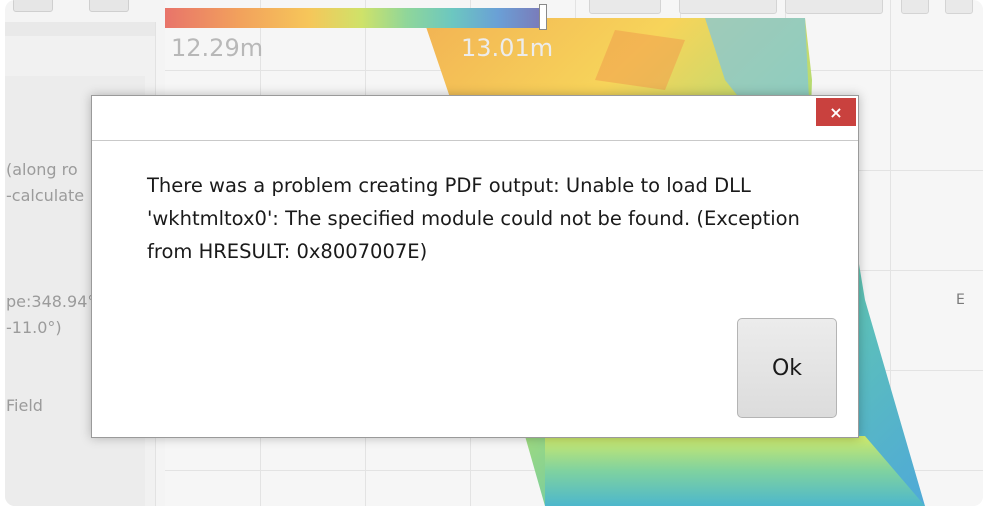  Describe the element at coordinates (475, 118) in the screenshot. I see `dialog-titlebar: ×` at that location.